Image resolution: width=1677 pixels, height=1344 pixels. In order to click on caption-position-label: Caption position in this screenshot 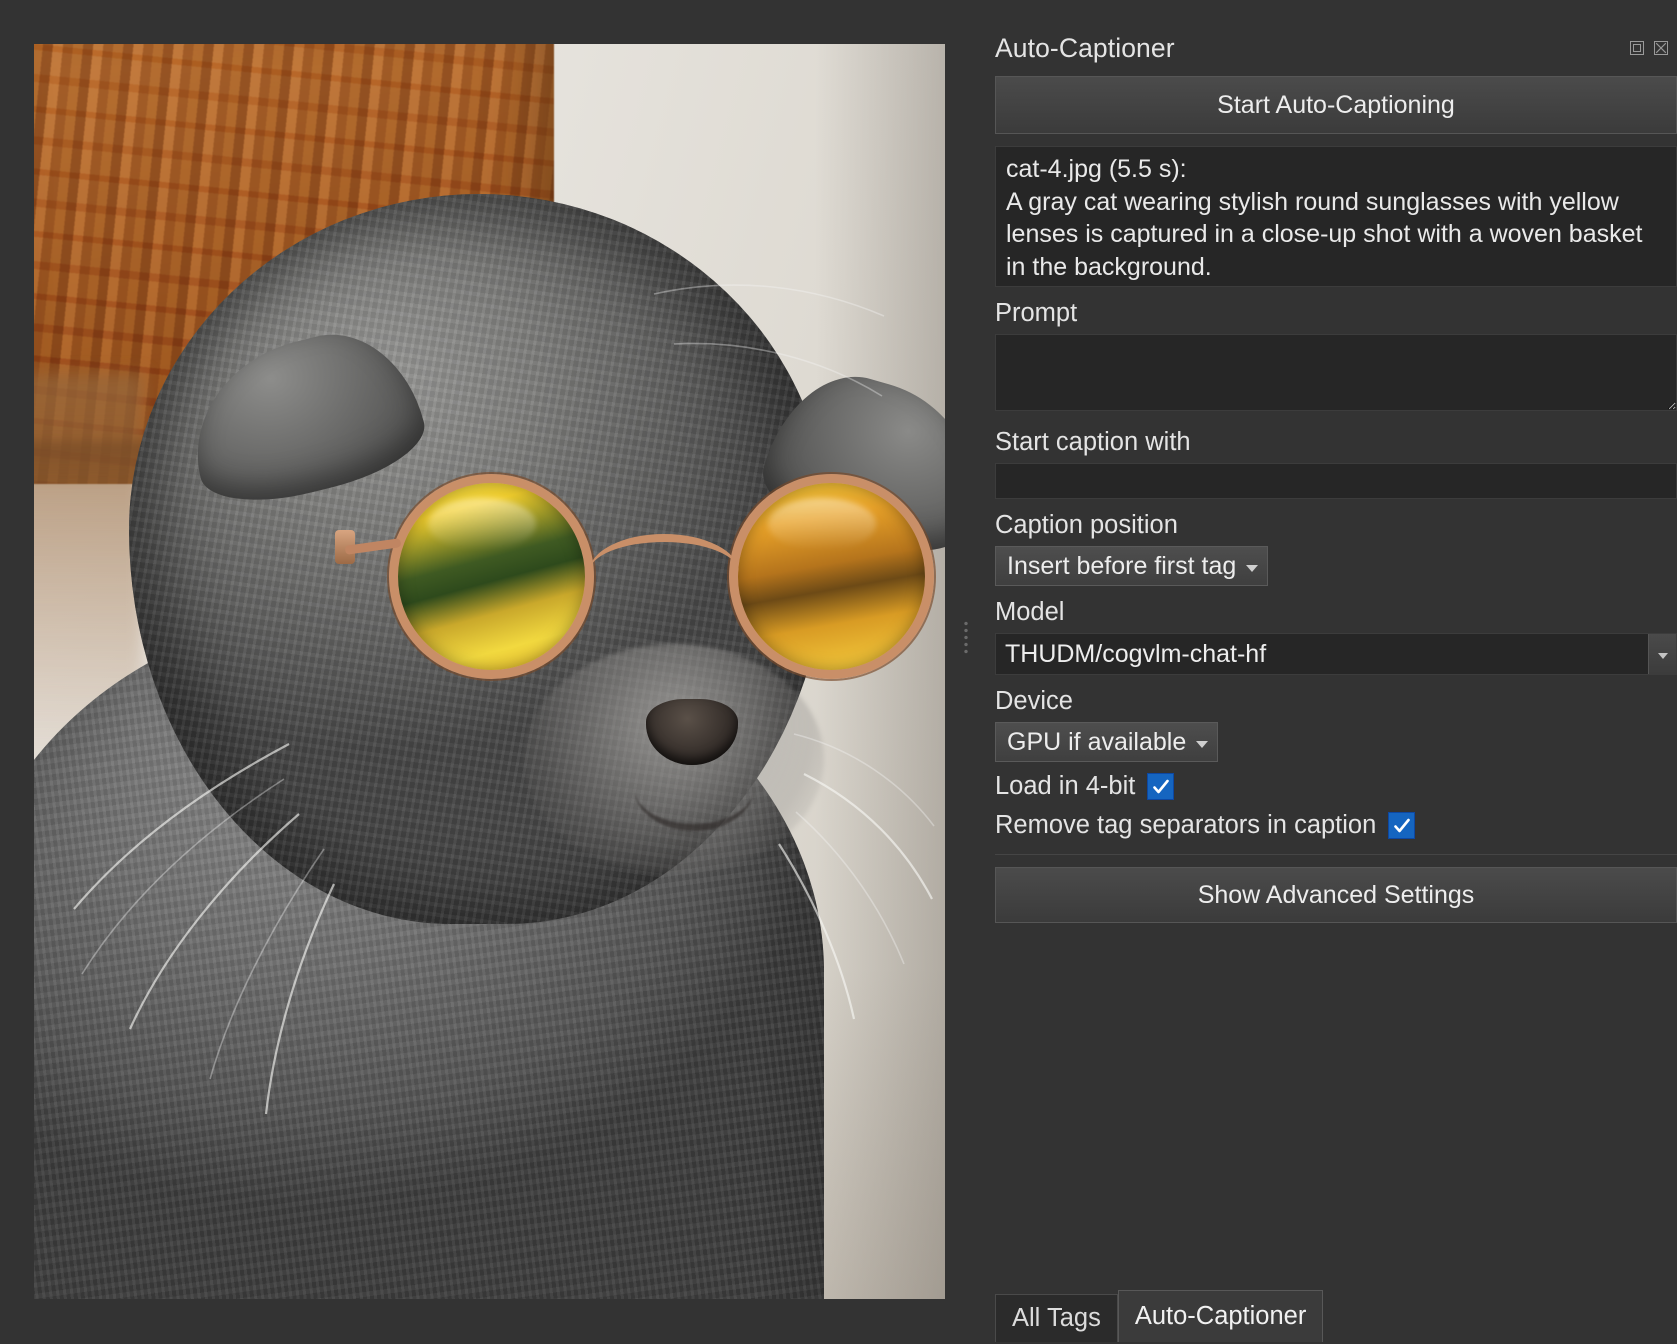, I will do `click(1086, 525)`.